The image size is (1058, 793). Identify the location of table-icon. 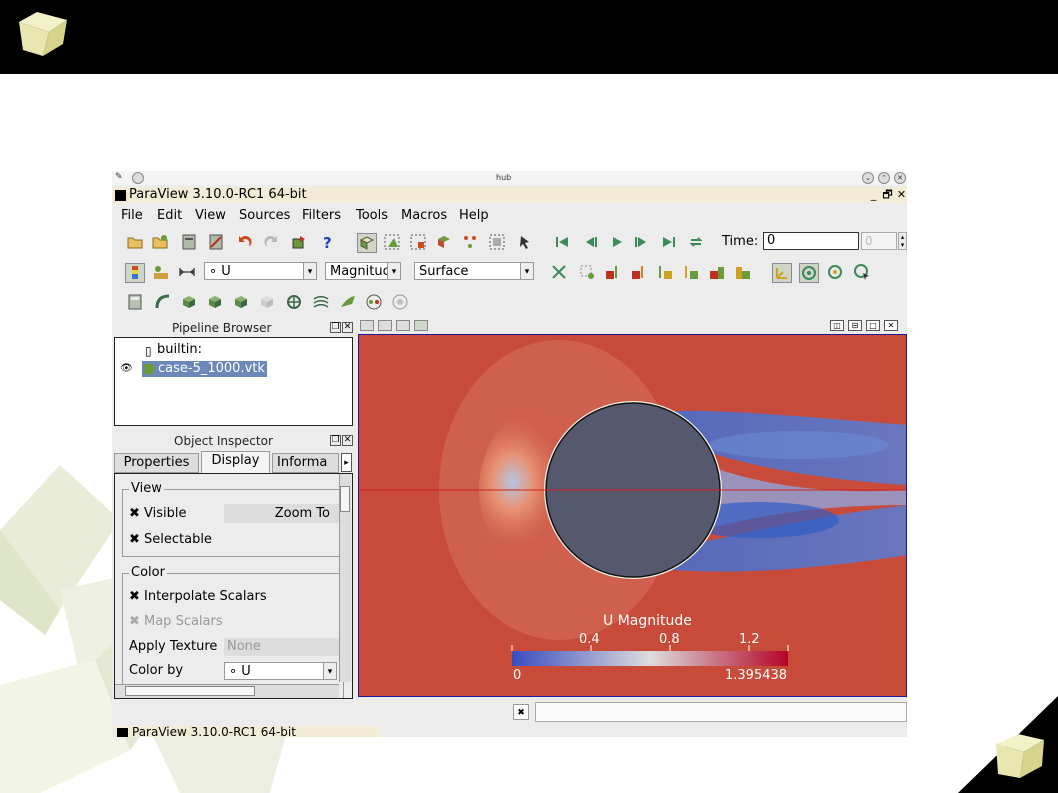
(403, 325).